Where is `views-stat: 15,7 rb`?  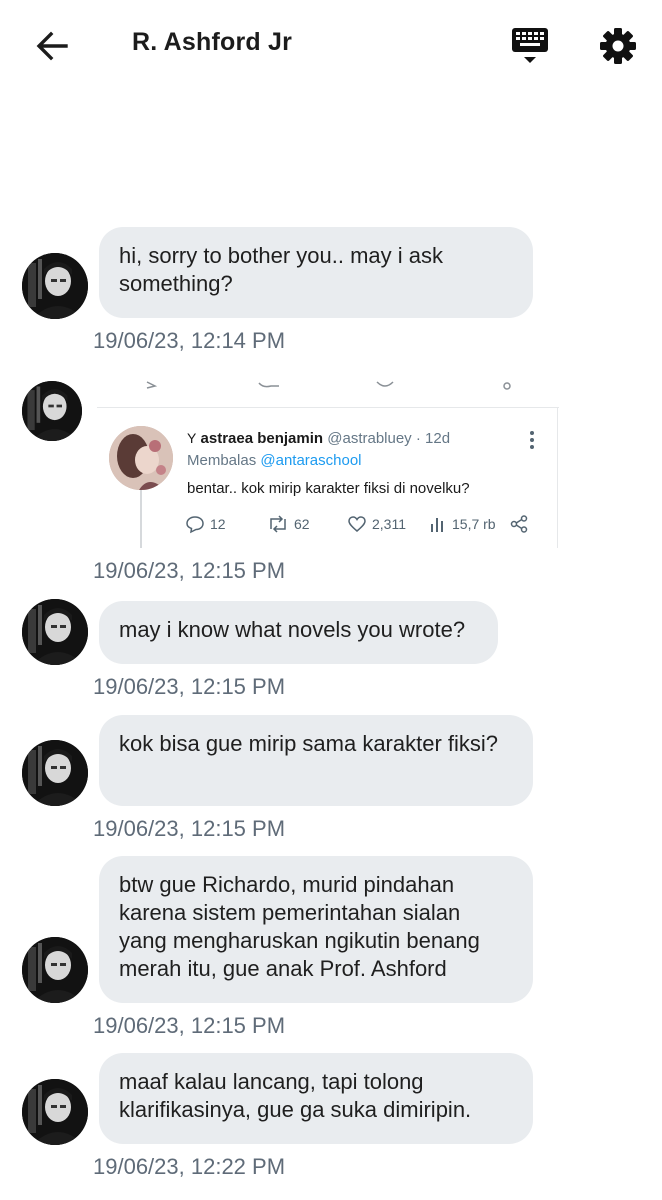 views-stat: 15,7 rb is located at coordinates (462, 524).